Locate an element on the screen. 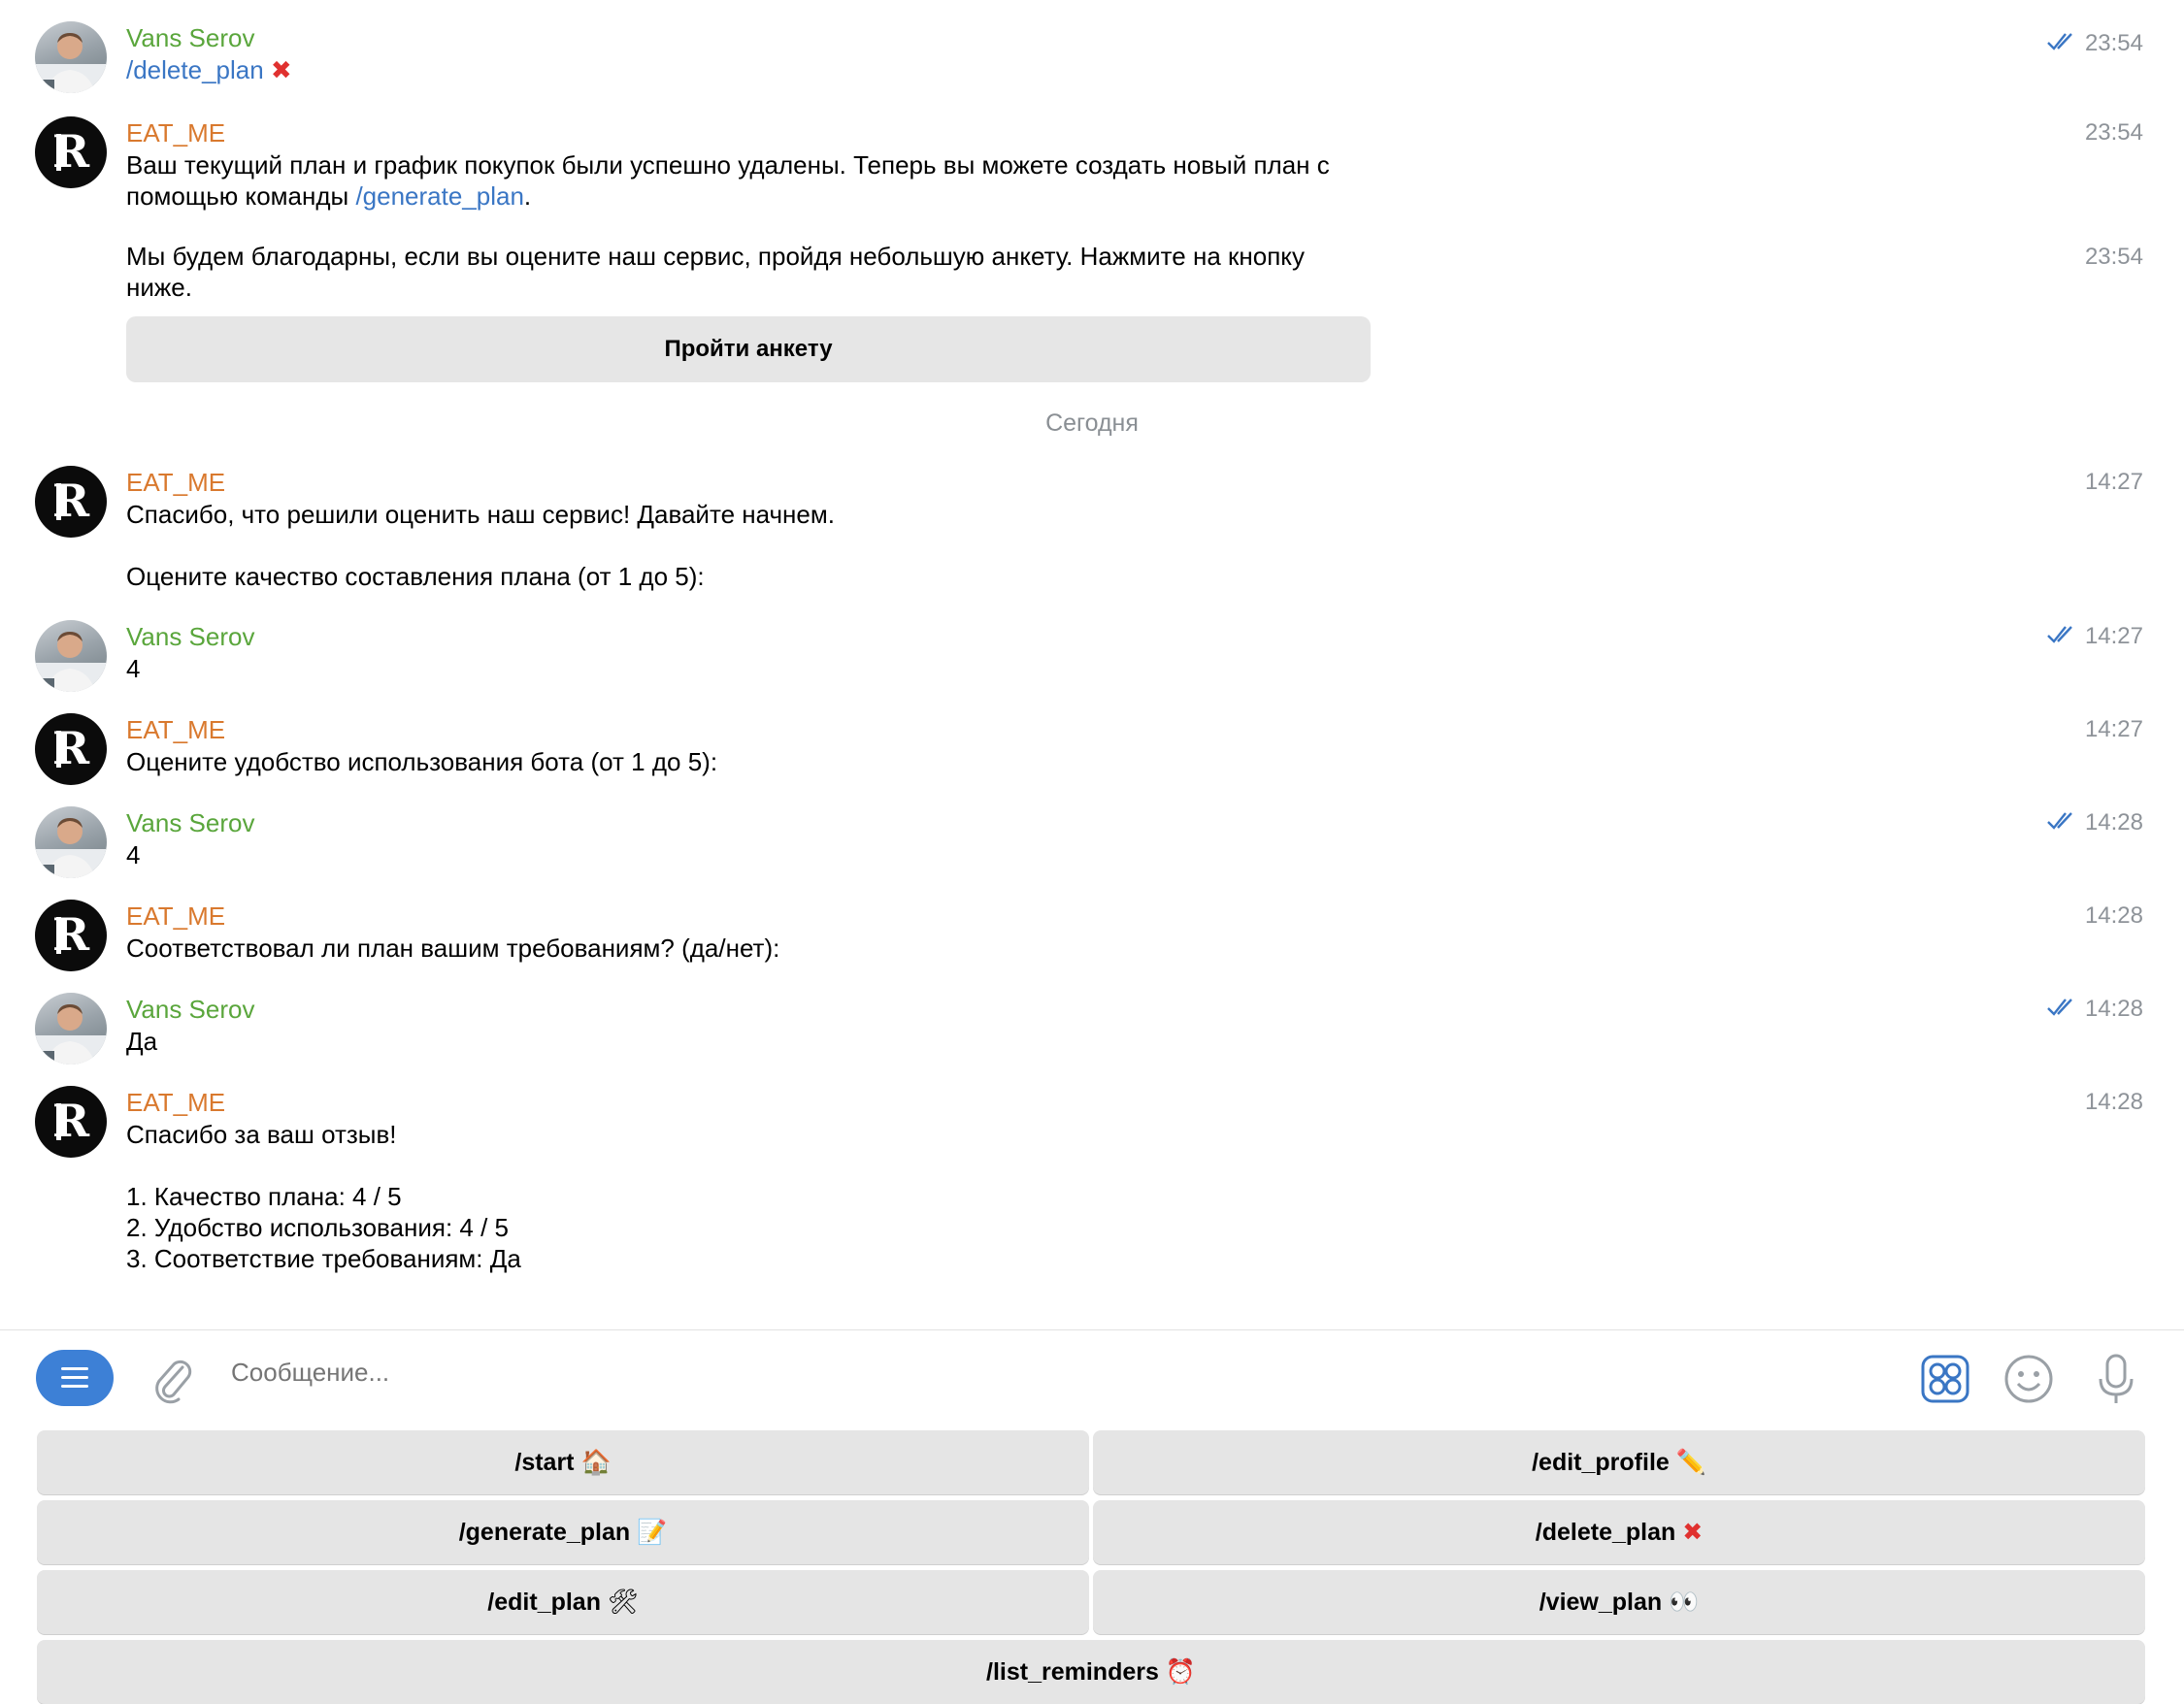 The image size is (2184, 1704). hammer-wrench-icon: 🛠 is located at coordinates (623, 1602).